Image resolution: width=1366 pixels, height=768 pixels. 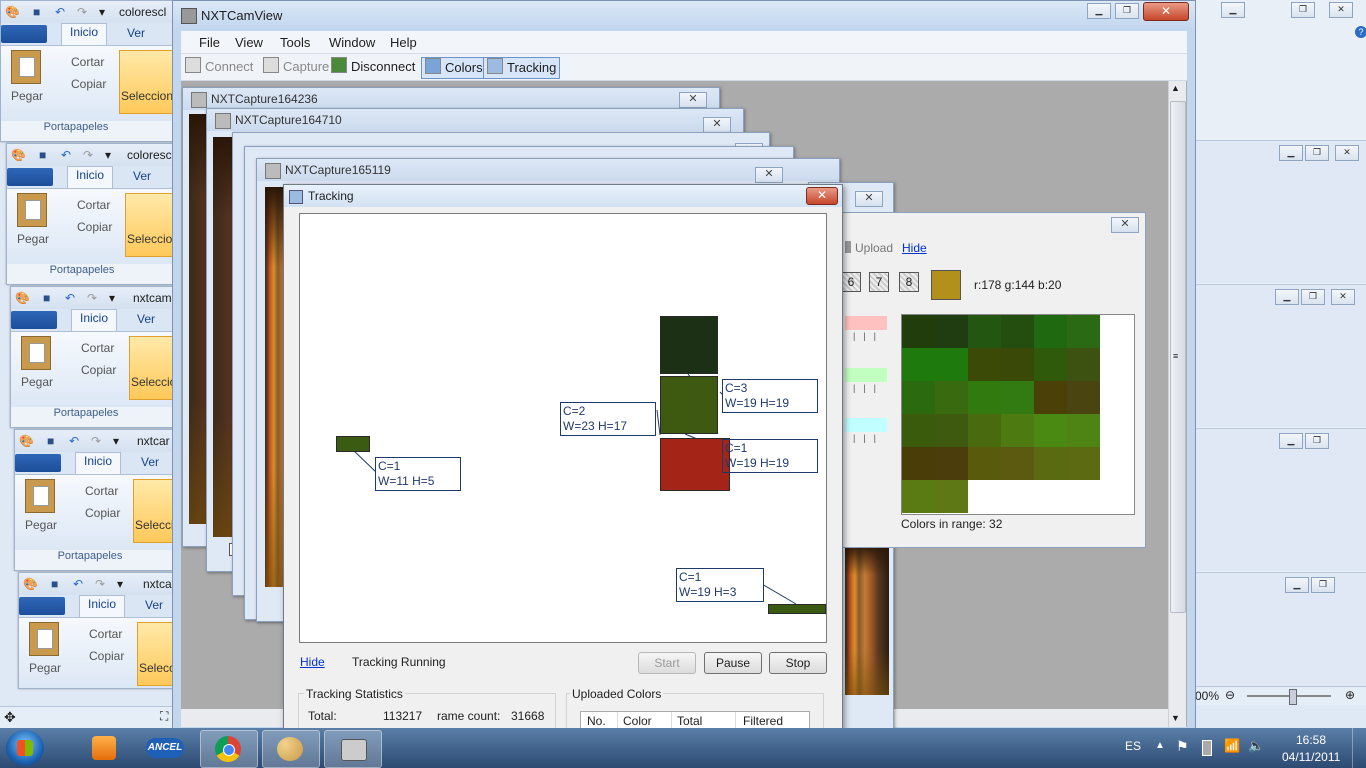 What do you see at coordinates (689, 721) in the screenshot?
I see `column-total: Total` at bounding box center [689, 721].